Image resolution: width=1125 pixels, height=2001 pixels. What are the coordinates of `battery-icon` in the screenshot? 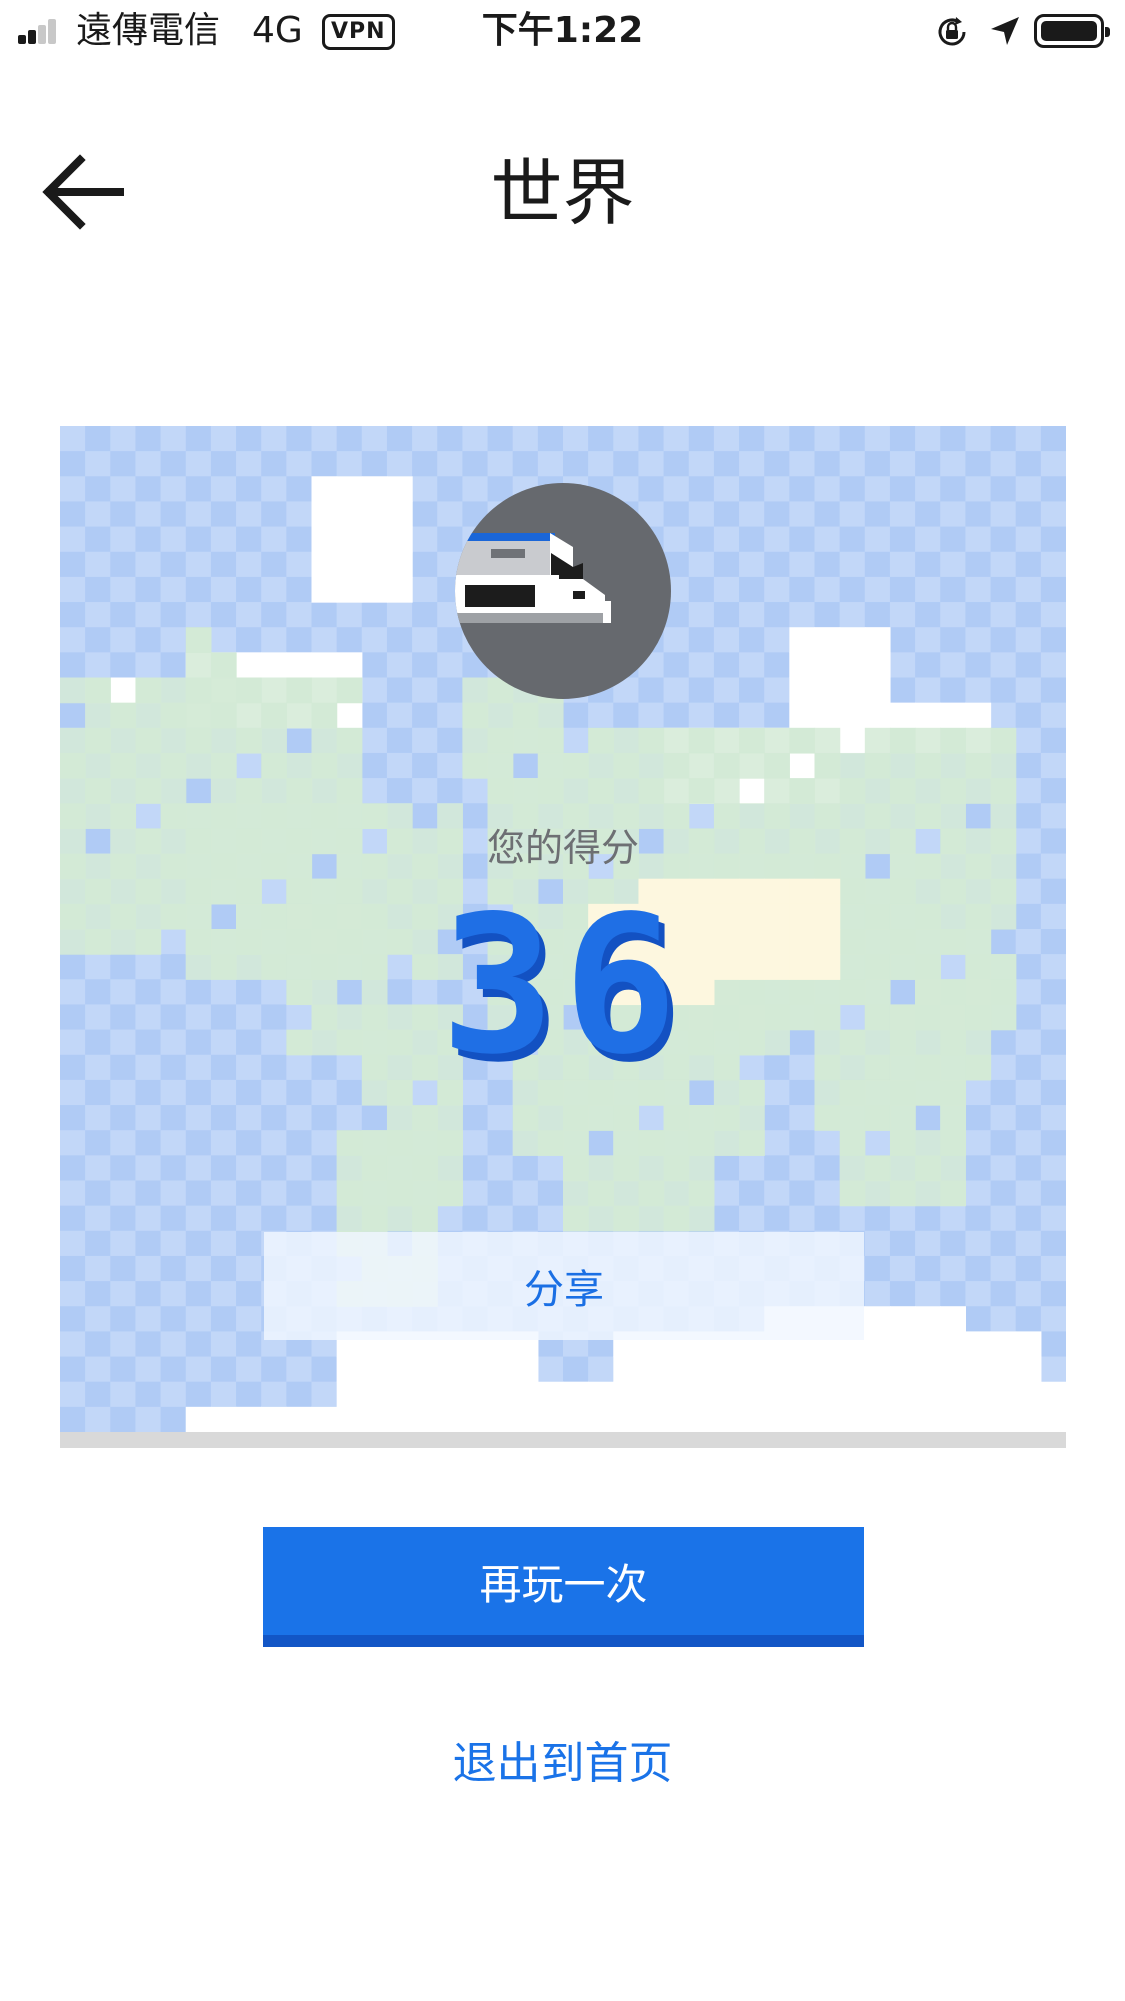 It's located at (1072, 31).